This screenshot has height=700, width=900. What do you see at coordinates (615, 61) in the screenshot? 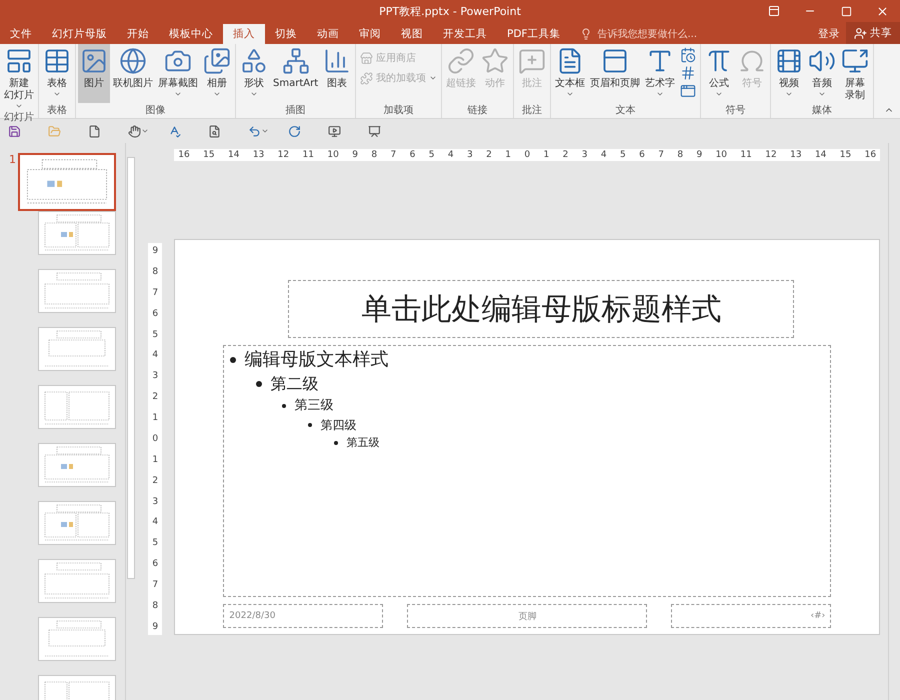
I see `header-icon` at bounding box center [615, 61].